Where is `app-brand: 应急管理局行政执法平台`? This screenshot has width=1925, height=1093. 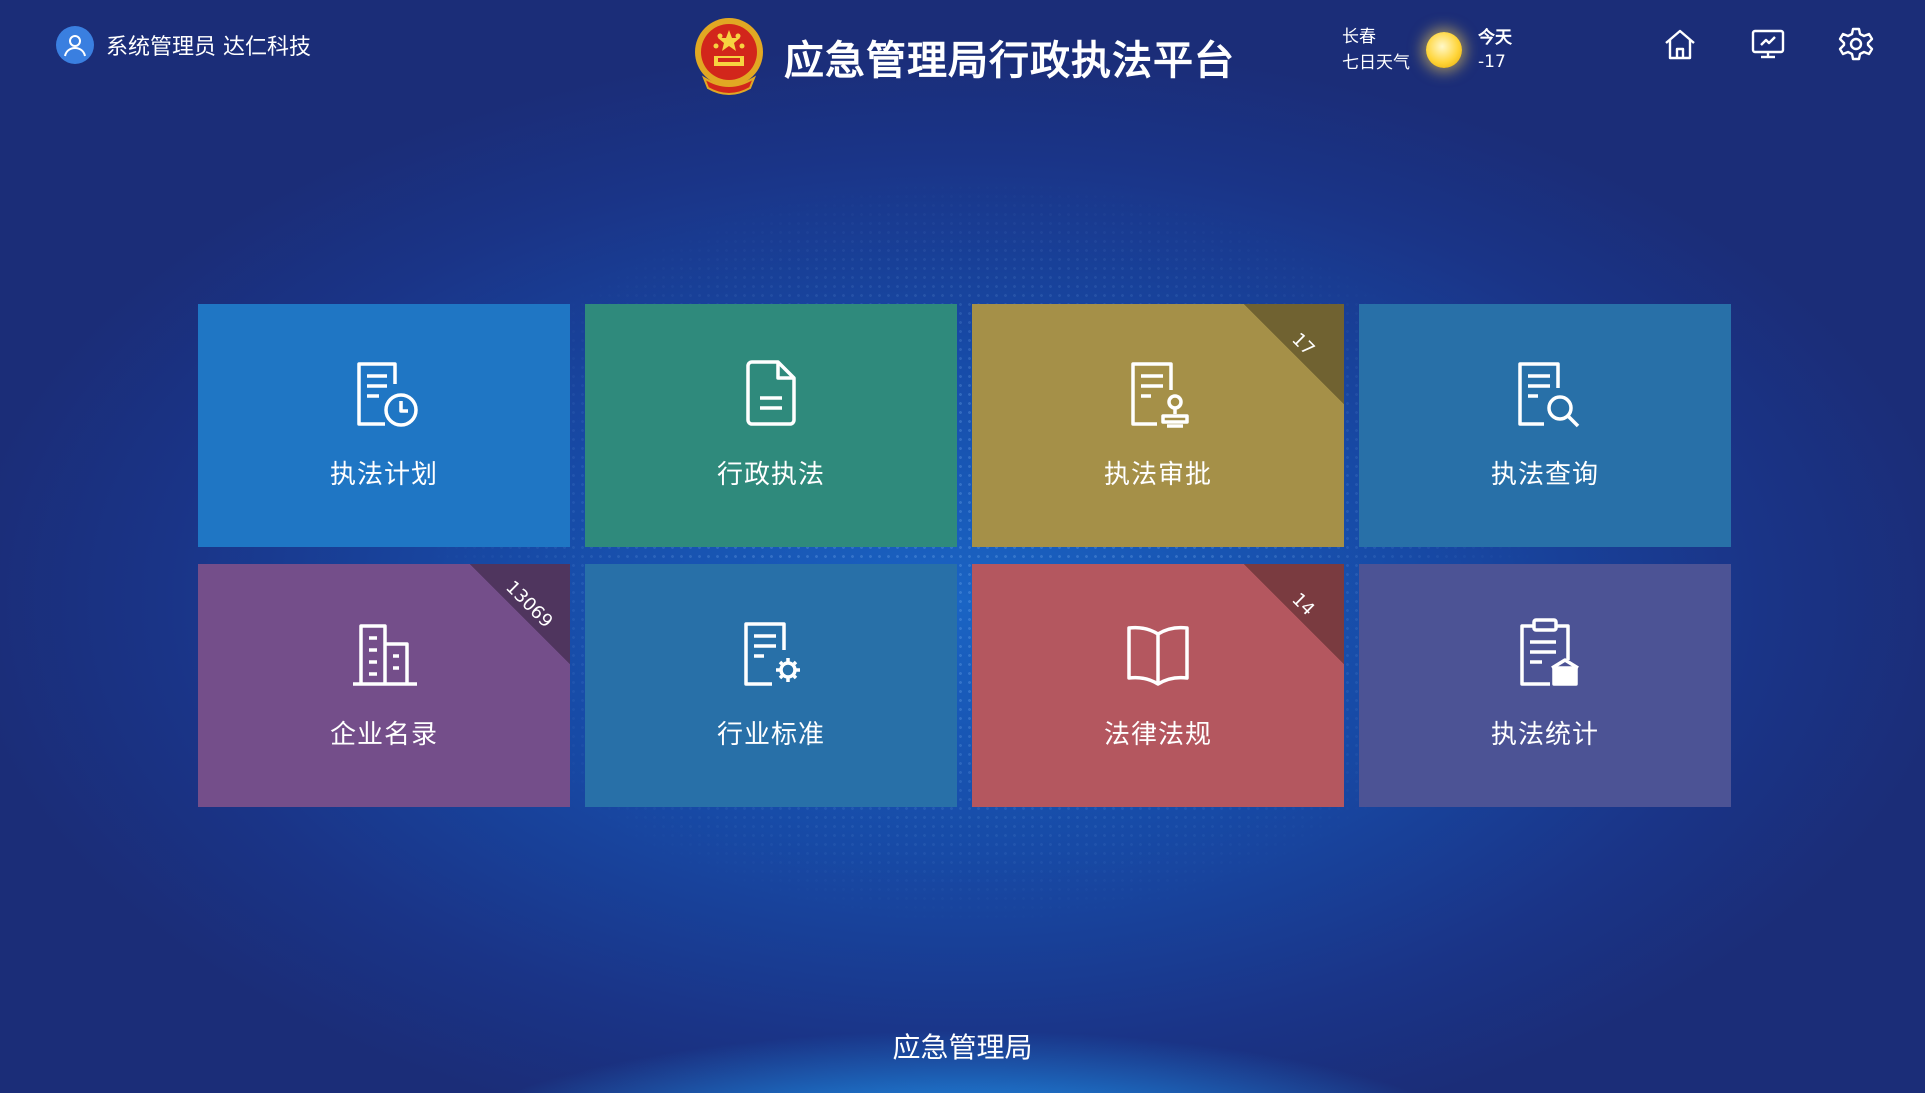
app-brand: 应急管理局行政执法平台 is located at coordinates (962, 57).